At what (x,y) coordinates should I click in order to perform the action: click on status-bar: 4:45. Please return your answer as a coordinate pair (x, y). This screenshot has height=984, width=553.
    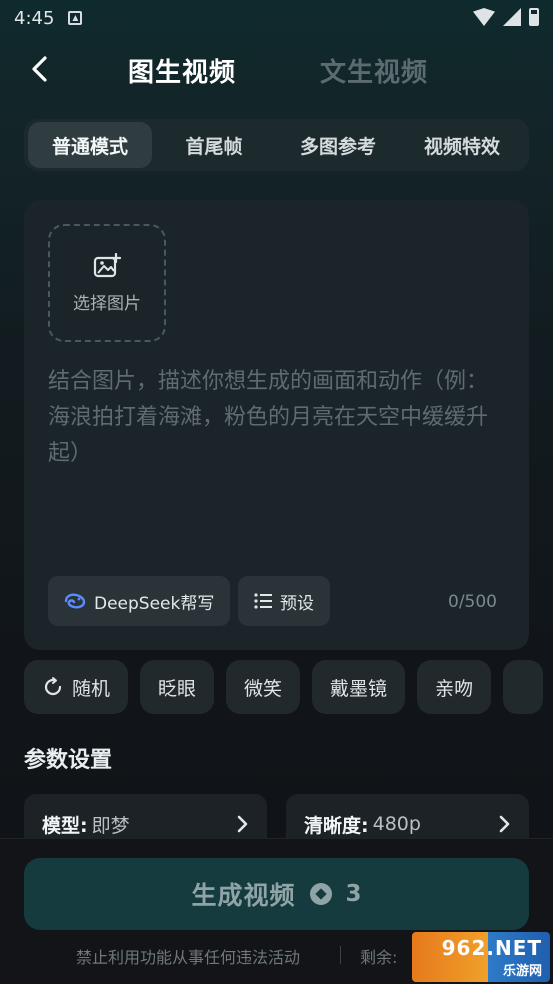
    Looking at the image, I should click on (276, 18).